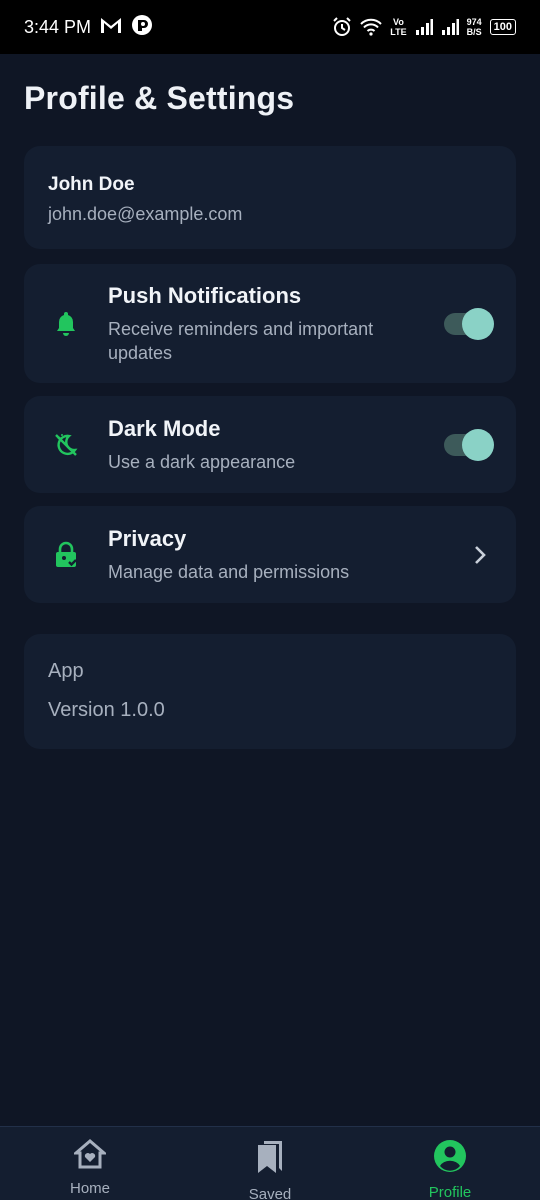  Describe the element at coordinates (147, 538) in the screenshot. I see `privacy-title: Privacy` at that location.